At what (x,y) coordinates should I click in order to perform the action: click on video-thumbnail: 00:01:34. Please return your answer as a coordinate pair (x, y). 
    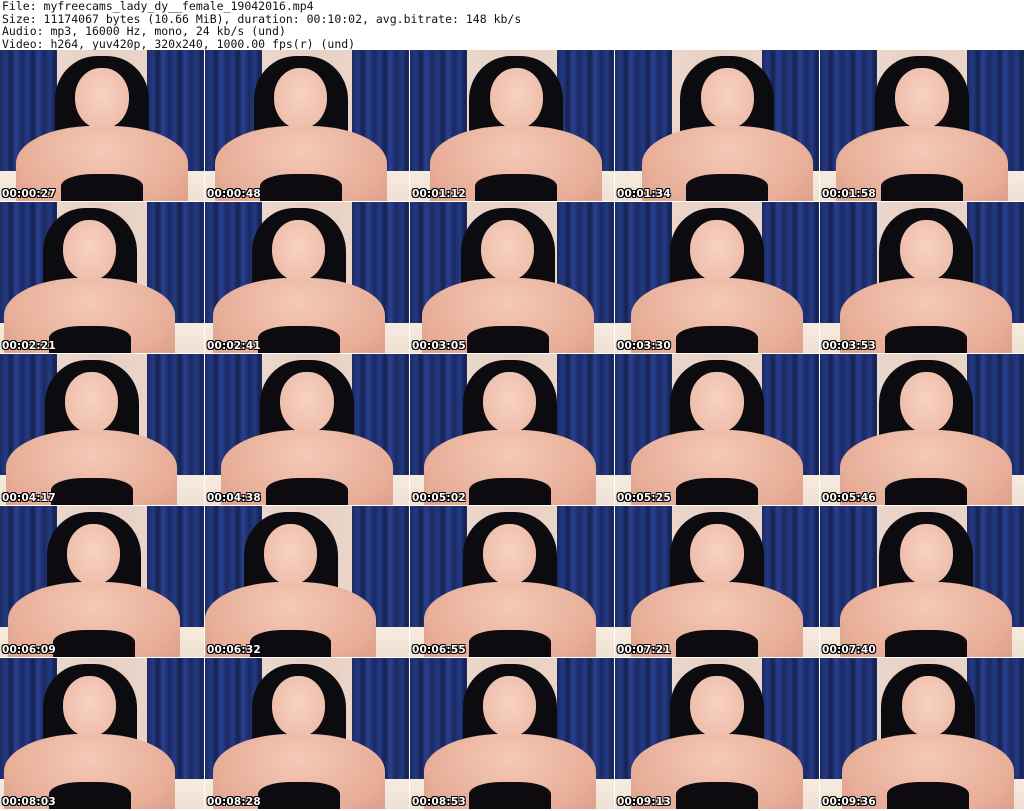
    Looking at the image, I should click on (717, 125).